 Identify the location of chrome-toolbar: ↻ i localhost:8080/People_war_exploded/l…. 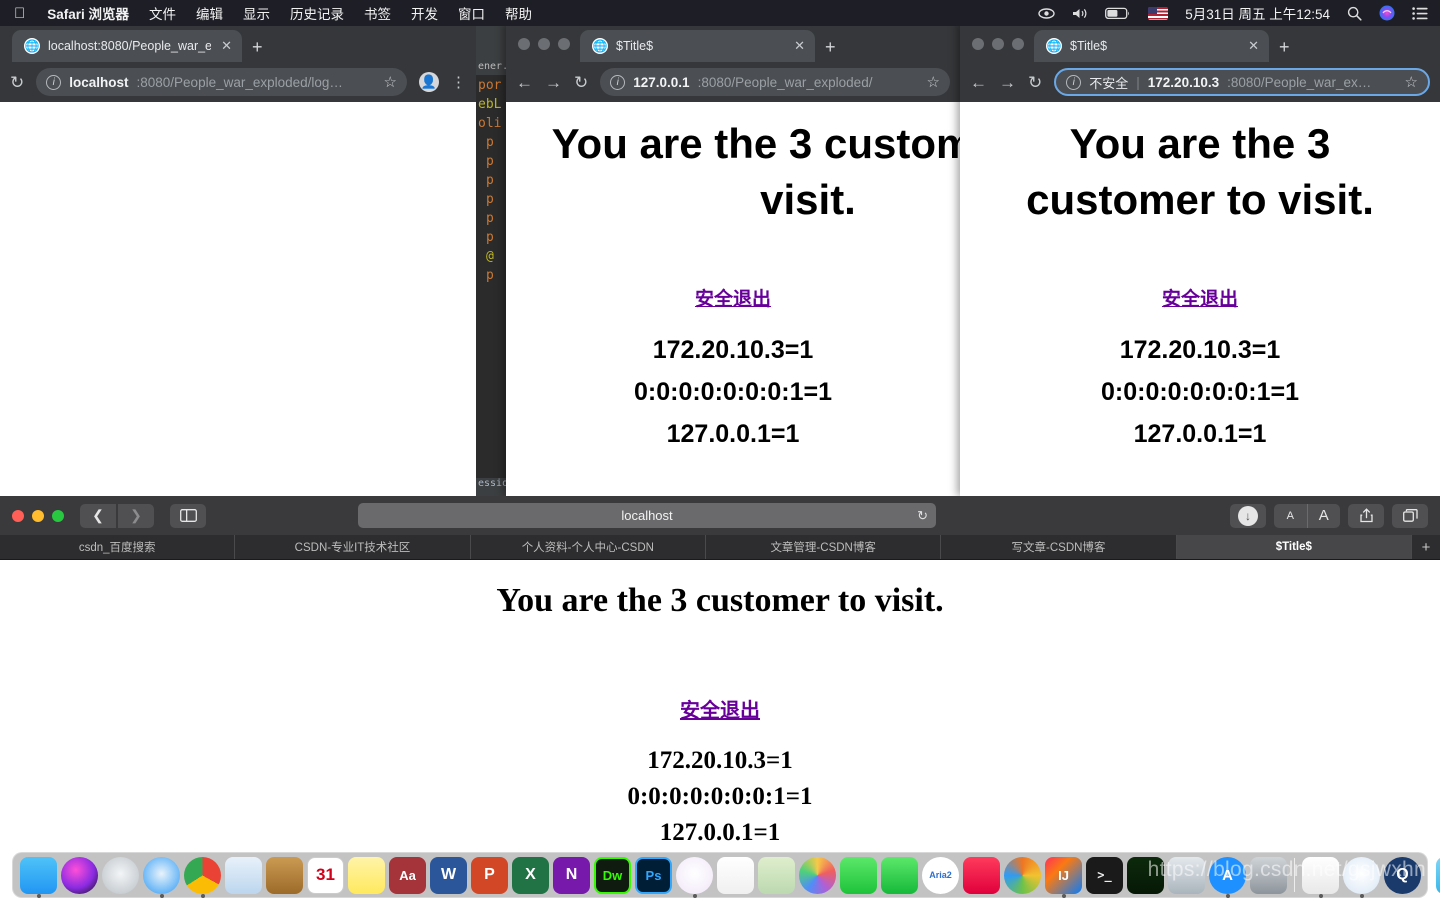
(238, 82).